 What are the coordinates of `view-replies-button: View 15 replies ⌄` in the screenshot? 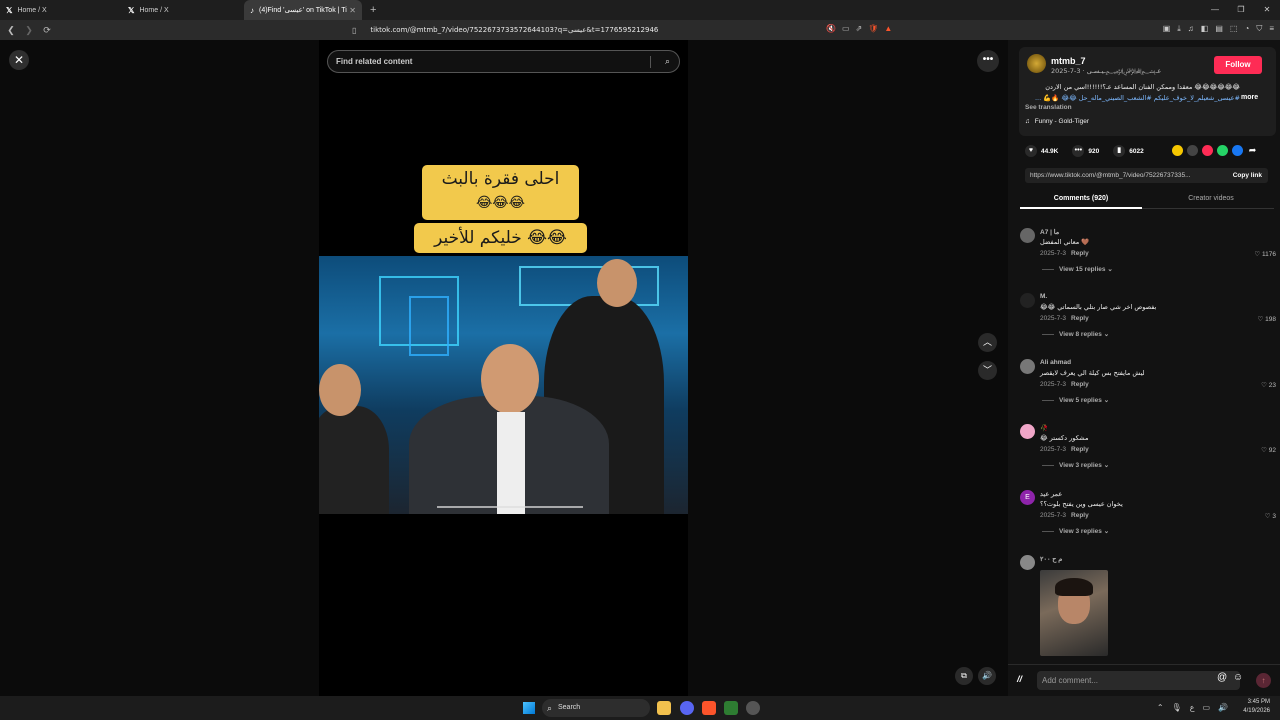 It's located at (1077, 269).